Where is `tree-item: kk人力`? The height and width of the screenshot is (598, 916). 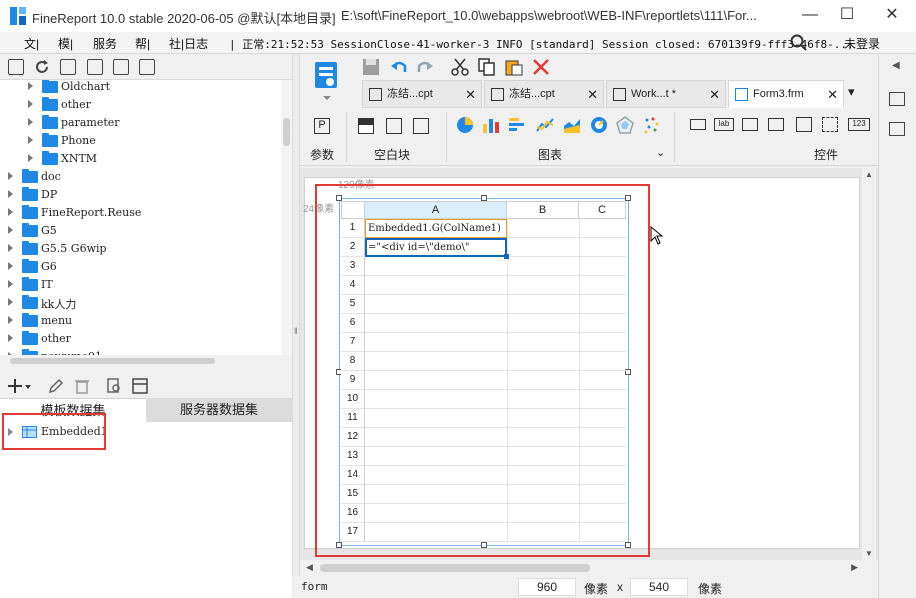 tree-item: kk人力 is located at coordinates (140, 303).